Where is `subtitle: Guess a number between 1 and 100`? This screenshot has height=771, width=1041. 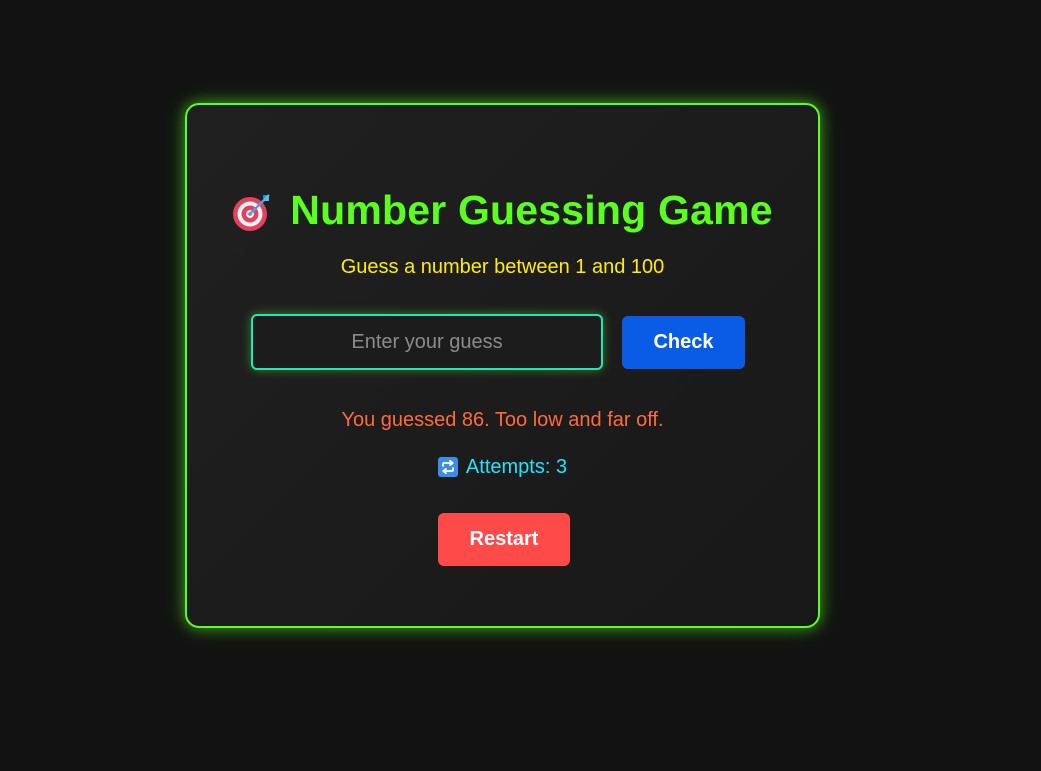 subtitle: Guess a number between 1 and 100 is located at coordinates (502, 267).